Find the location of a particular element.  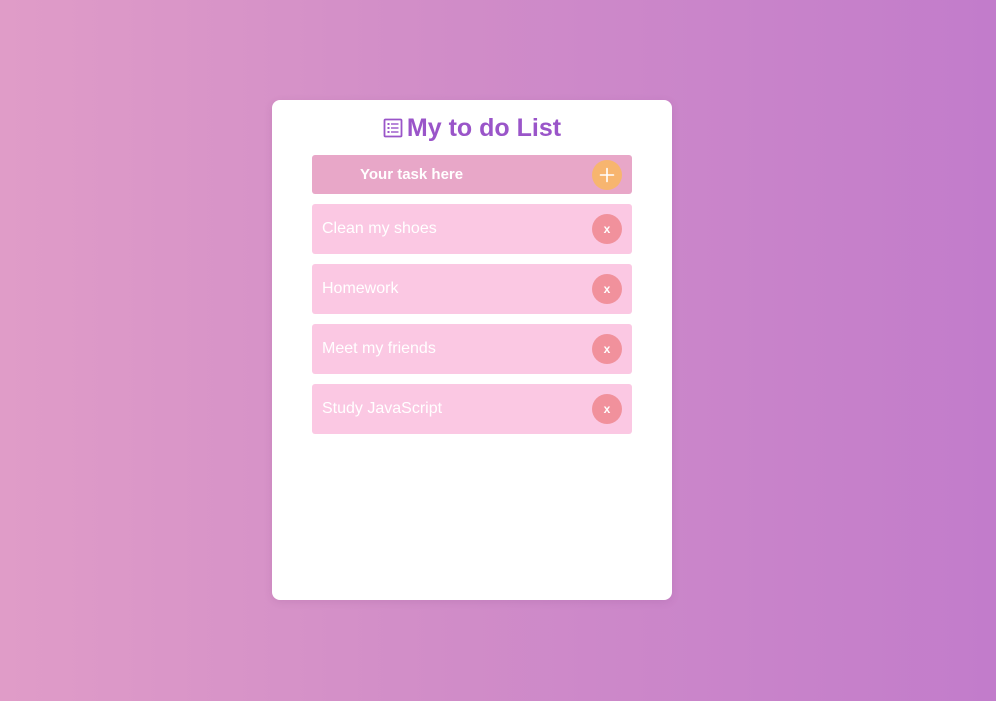

app-header: My to do List is located at coordinates (472, 128).